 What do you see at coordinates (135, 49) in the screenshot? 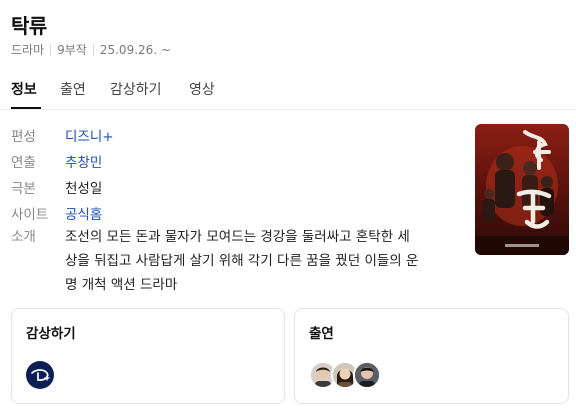
I see `air-date-text: 25.09.26. ~` at bounding box center [135, 49].